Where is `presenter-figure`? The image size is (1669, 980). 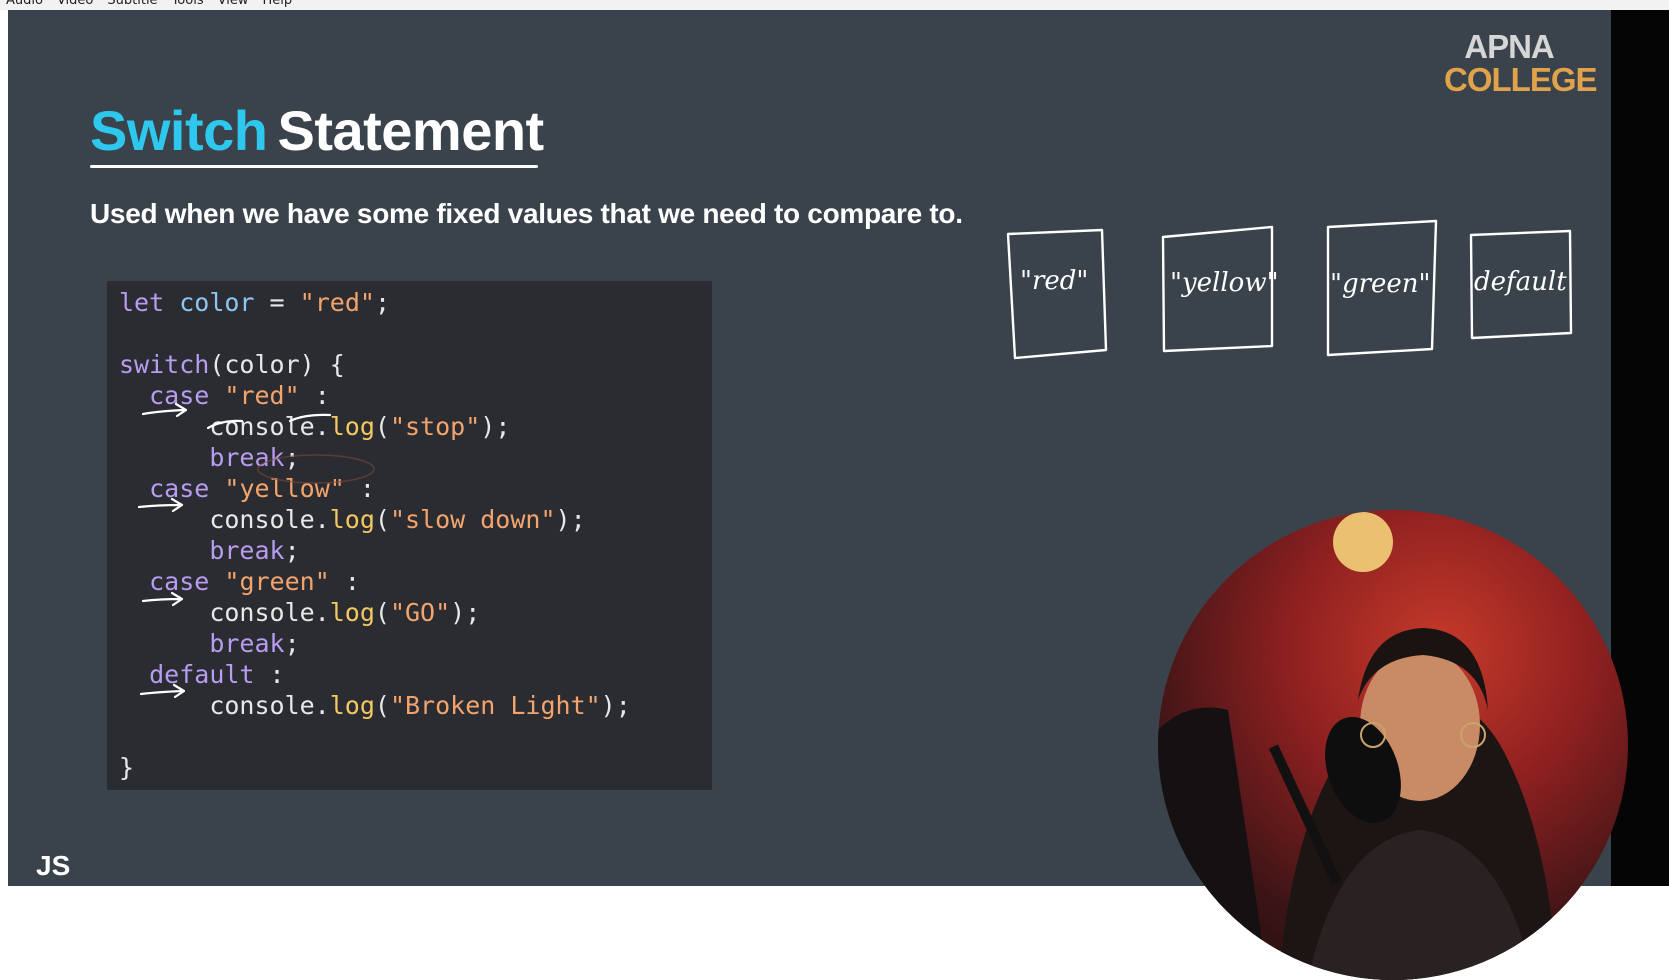 presenter-figure is located at coordinates (1358, 746).